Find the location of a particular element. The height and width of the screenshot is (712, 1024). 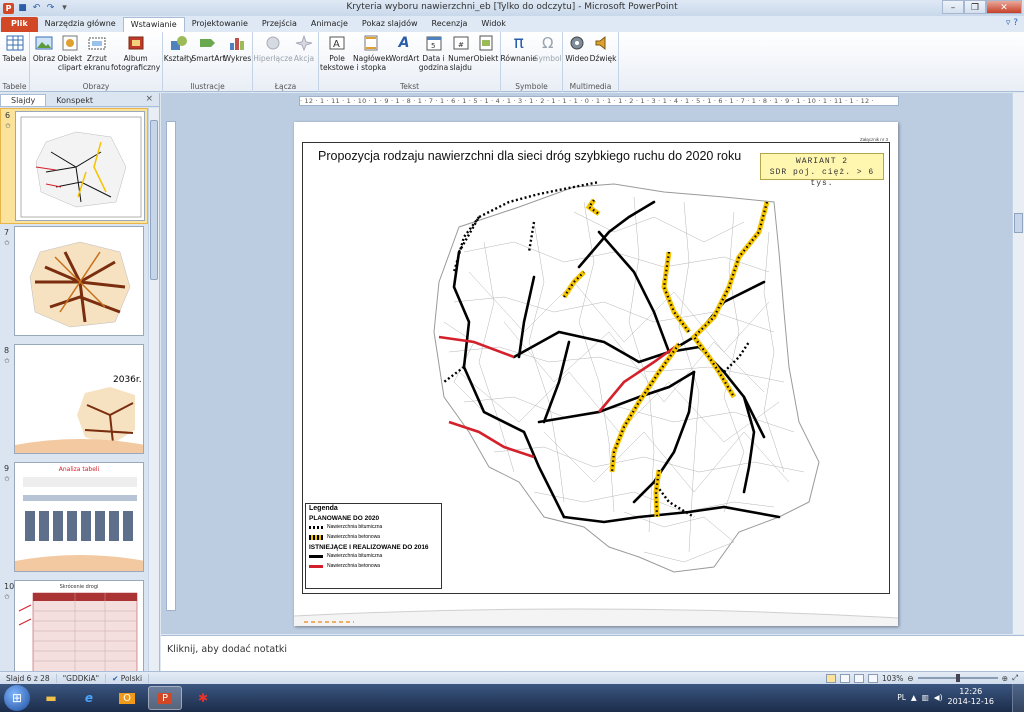

screenshot-button: Zrzut ekranu is located at coordinates (97, 53).